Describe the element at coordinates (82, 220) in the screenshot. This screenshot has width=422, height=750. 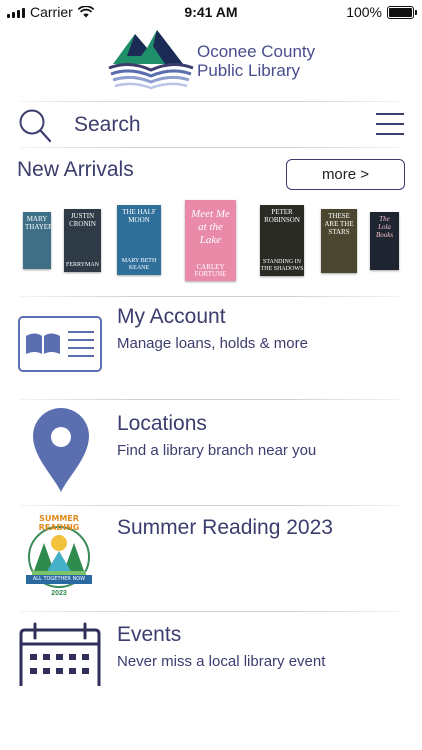
I see `book-title: JUSTIN CRONIN` at that location.